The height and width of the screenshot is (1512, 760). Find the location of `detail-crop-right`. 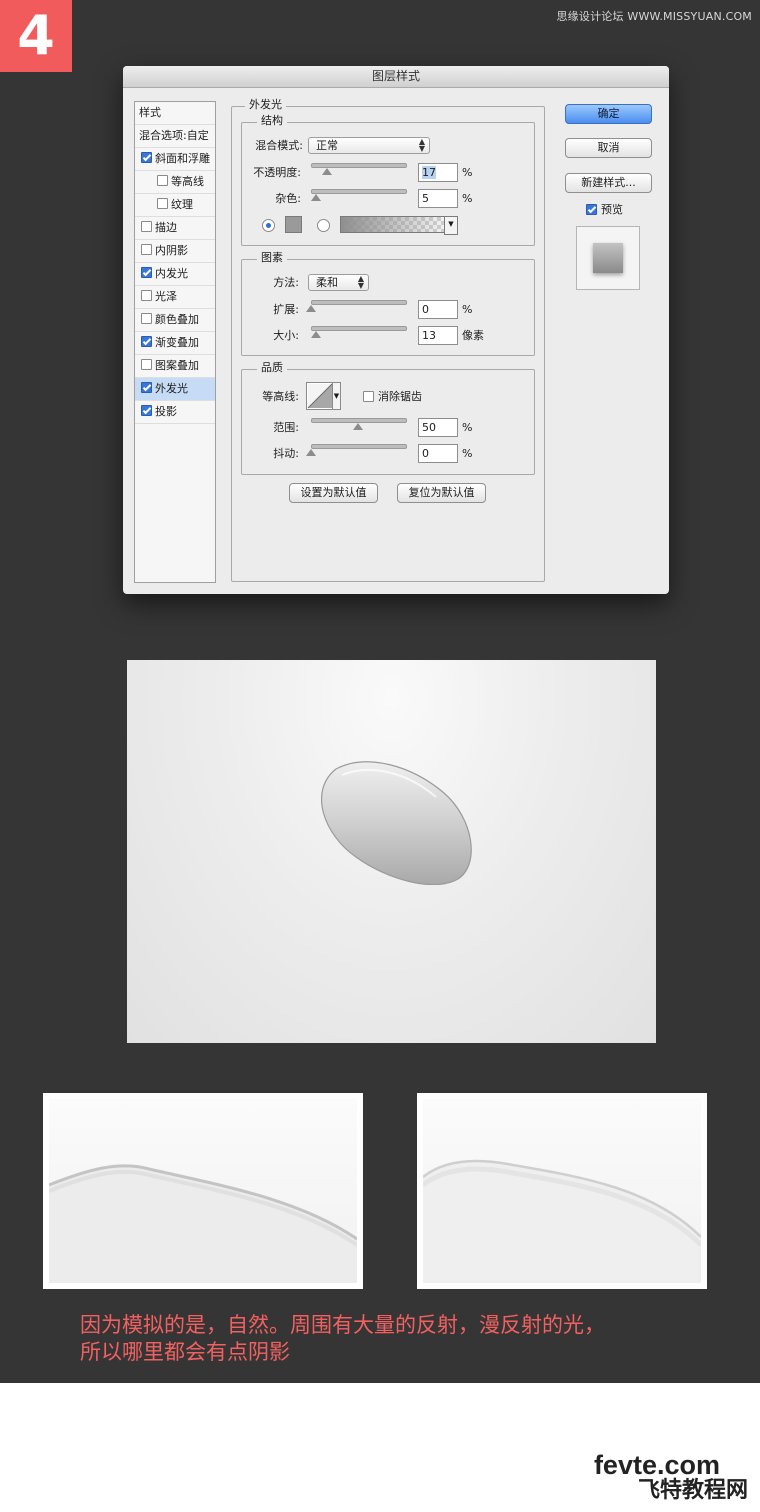

detail-crop-right is located at coordinates (562, 1191).